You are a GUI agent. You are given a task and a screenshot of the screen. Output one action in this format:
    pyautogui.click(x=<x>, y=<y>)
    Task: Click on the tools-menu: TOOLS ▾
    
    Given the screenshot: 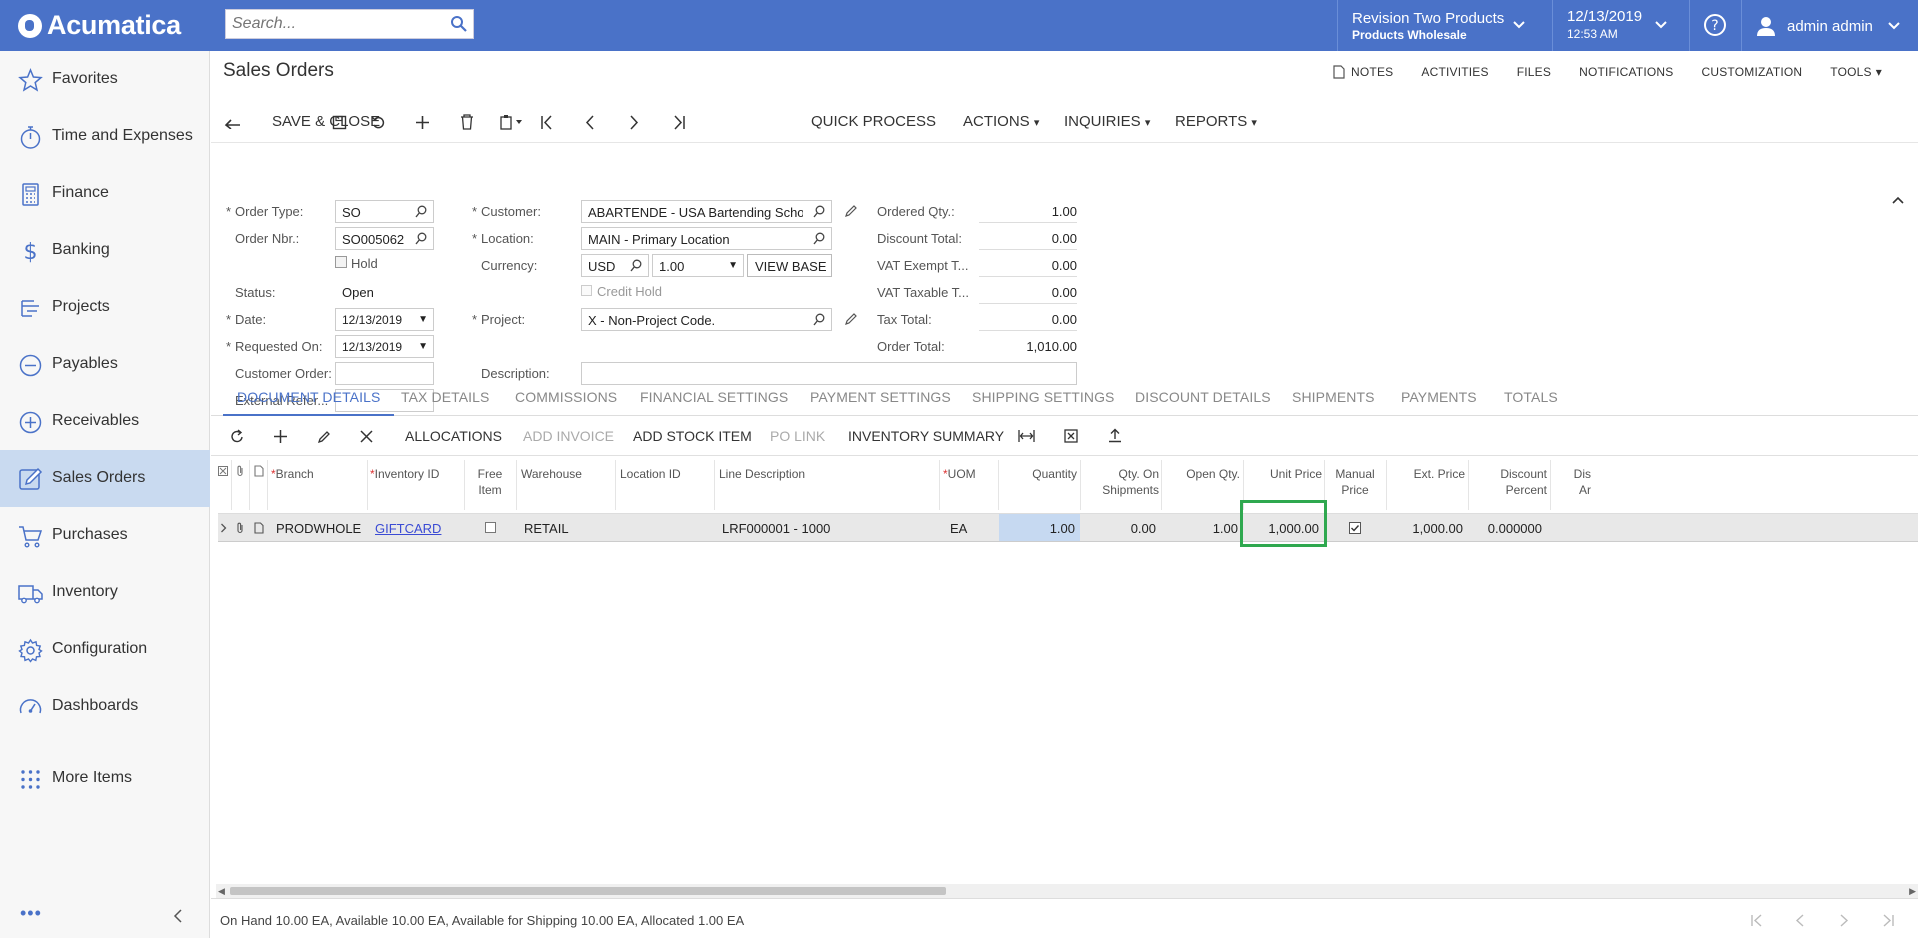 What is the action you would take?
    pyautogui.click(x=1870, y=72)
    